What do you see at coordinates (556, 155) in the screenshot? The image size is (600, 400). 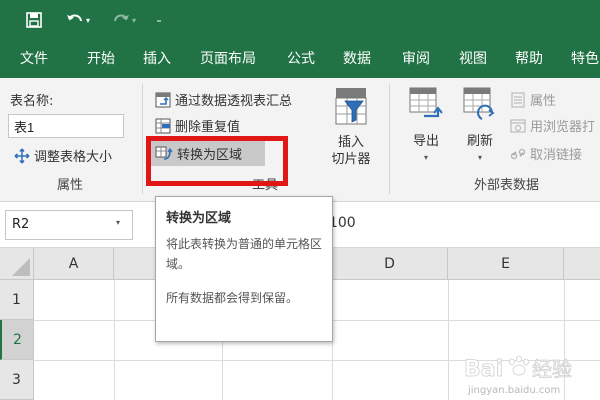 I see `unlink-label: 取消链接` at bounding box center [556, 155].